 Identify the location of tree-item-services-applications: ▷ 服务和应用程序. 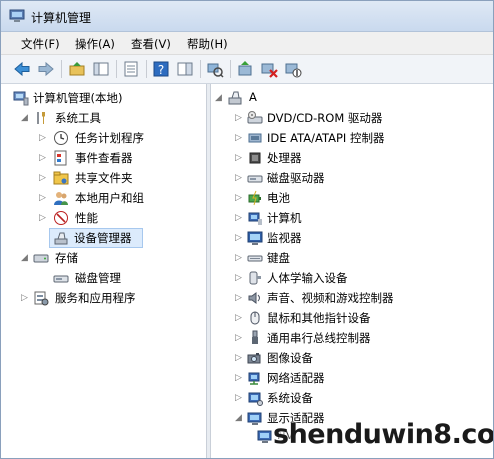
(111, 298).